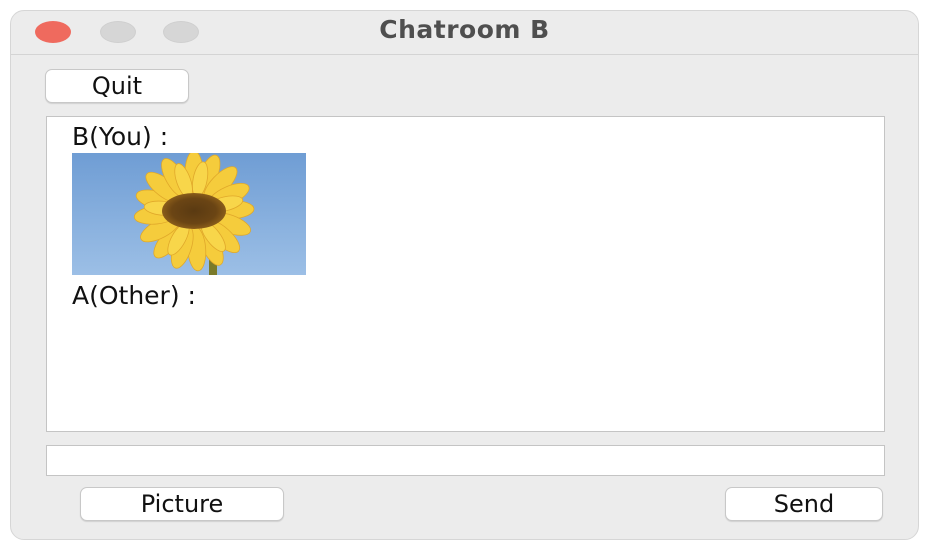 The image size is (936, 556). Describe the element at coordinates (464, 29) in the screenshot. I see `window-title: Chatroom B` at that location.